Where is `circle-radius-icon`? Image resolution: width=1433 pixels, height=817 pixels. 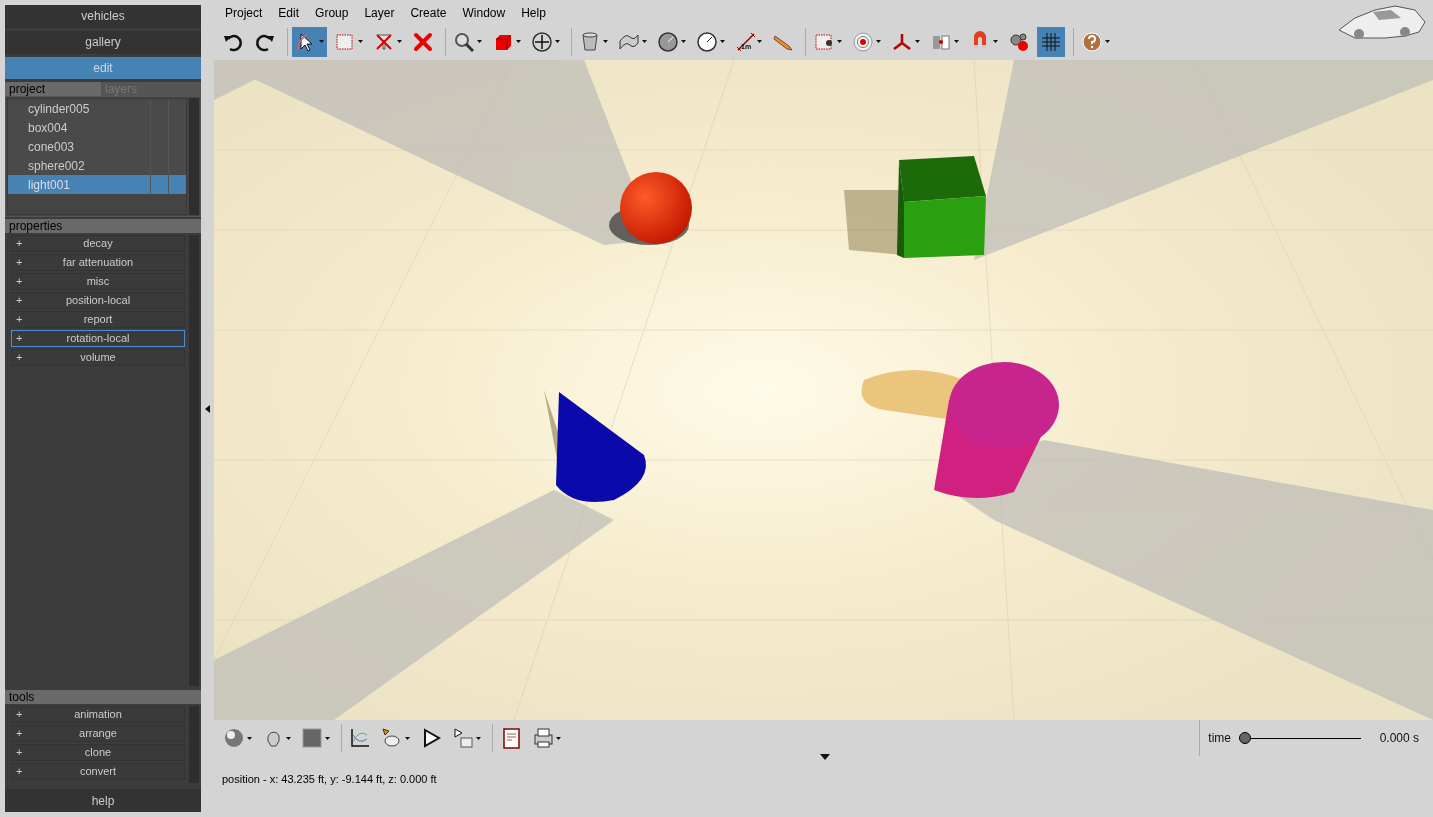 circle-radius-icon is located at coordinates (707, 41).